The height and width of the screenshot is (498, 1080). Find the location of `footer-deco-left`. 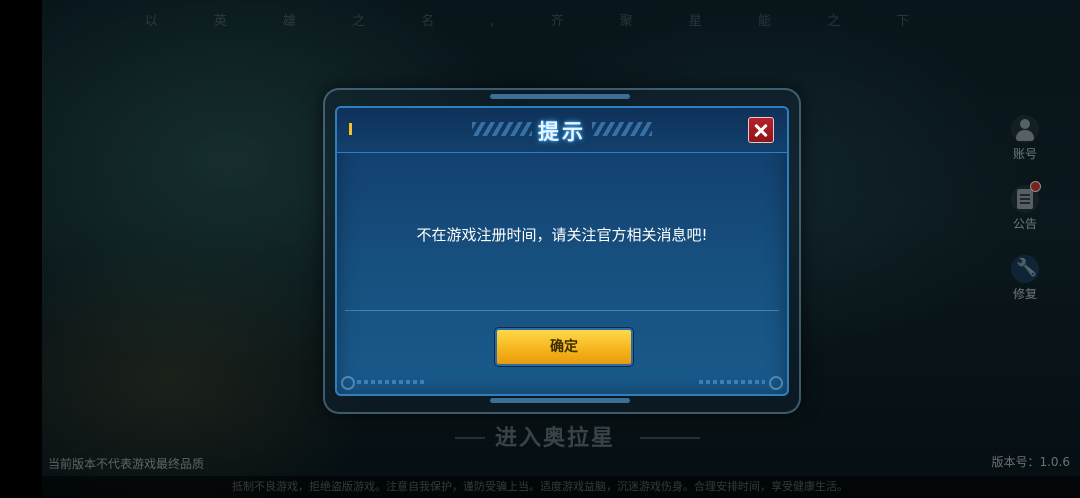

footer-deco-left is located at coordinates (392, 382).